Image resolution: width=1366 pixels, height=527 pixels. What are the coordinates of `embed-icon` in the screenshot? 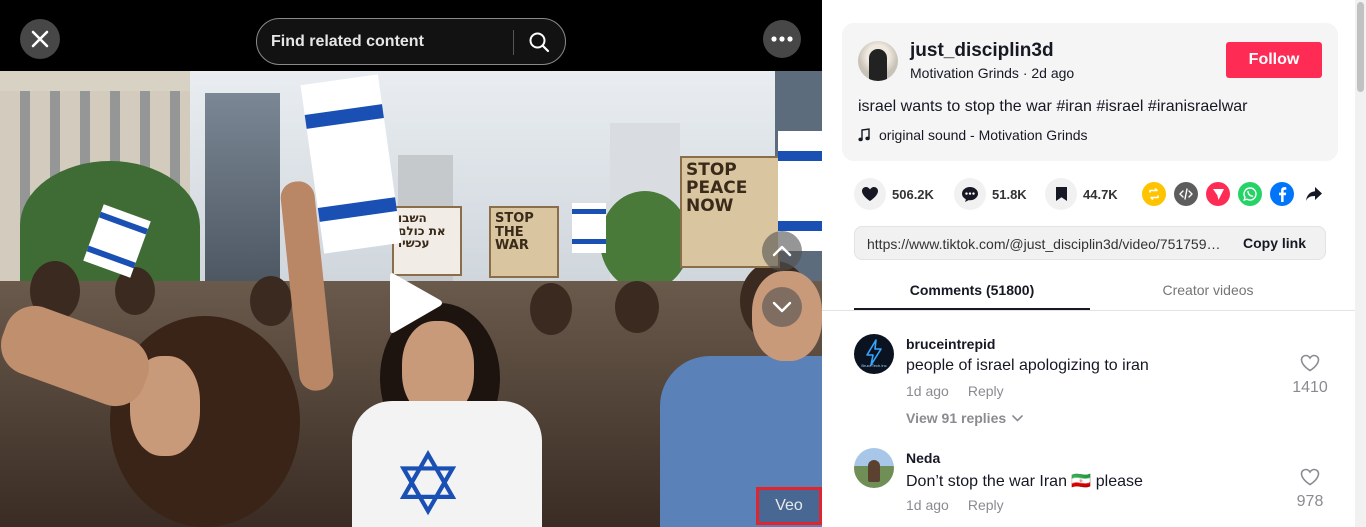 It's located at (1186, 194).